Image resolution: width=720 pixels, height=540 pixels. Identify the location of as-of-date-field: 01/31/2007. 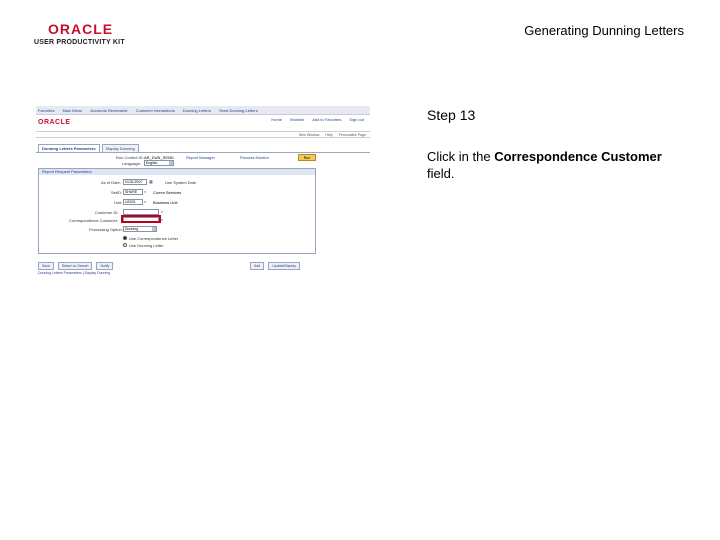
(135, 182).